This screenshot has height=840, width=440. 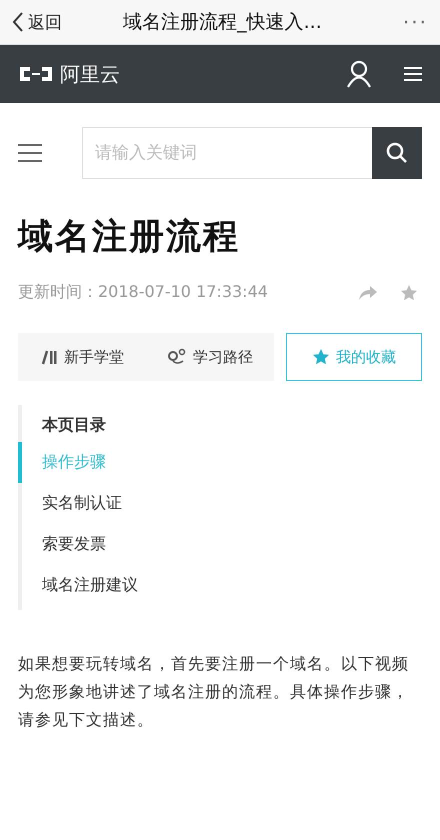 What do you see at coordinates (73, 425) in the screenshot?
I see `toc-heading: 本页目录` at bounding box center [73, 425].